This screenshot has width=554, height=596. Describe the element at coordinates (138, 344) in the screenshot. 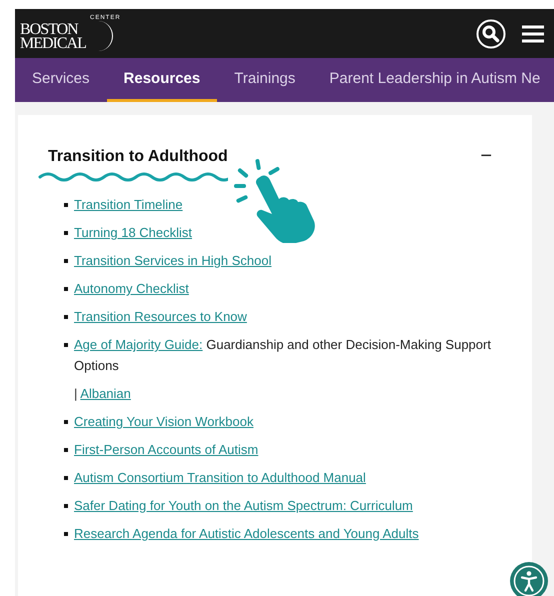

I see `resource-link: Age of Majority Guide:` at that location.